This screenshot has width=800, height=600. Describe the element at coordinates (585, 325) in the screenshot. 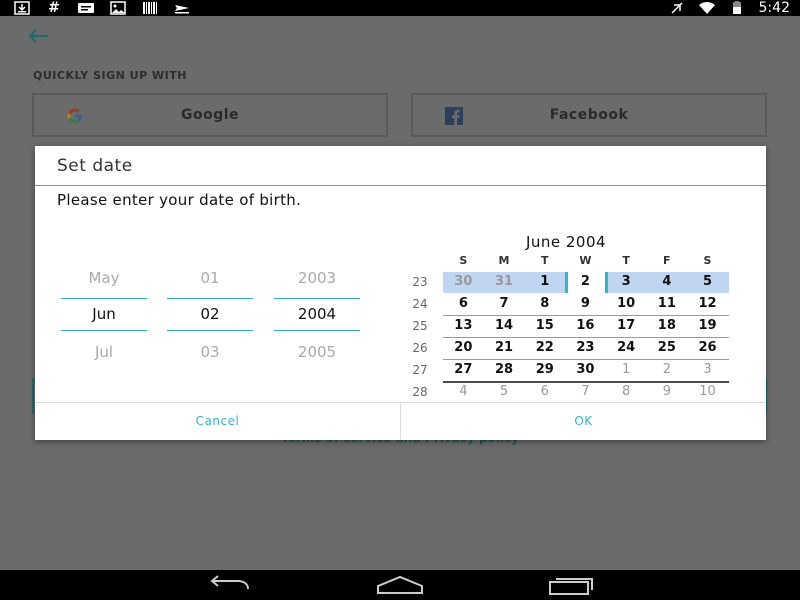

I see `calendar-day: 16` at that location.